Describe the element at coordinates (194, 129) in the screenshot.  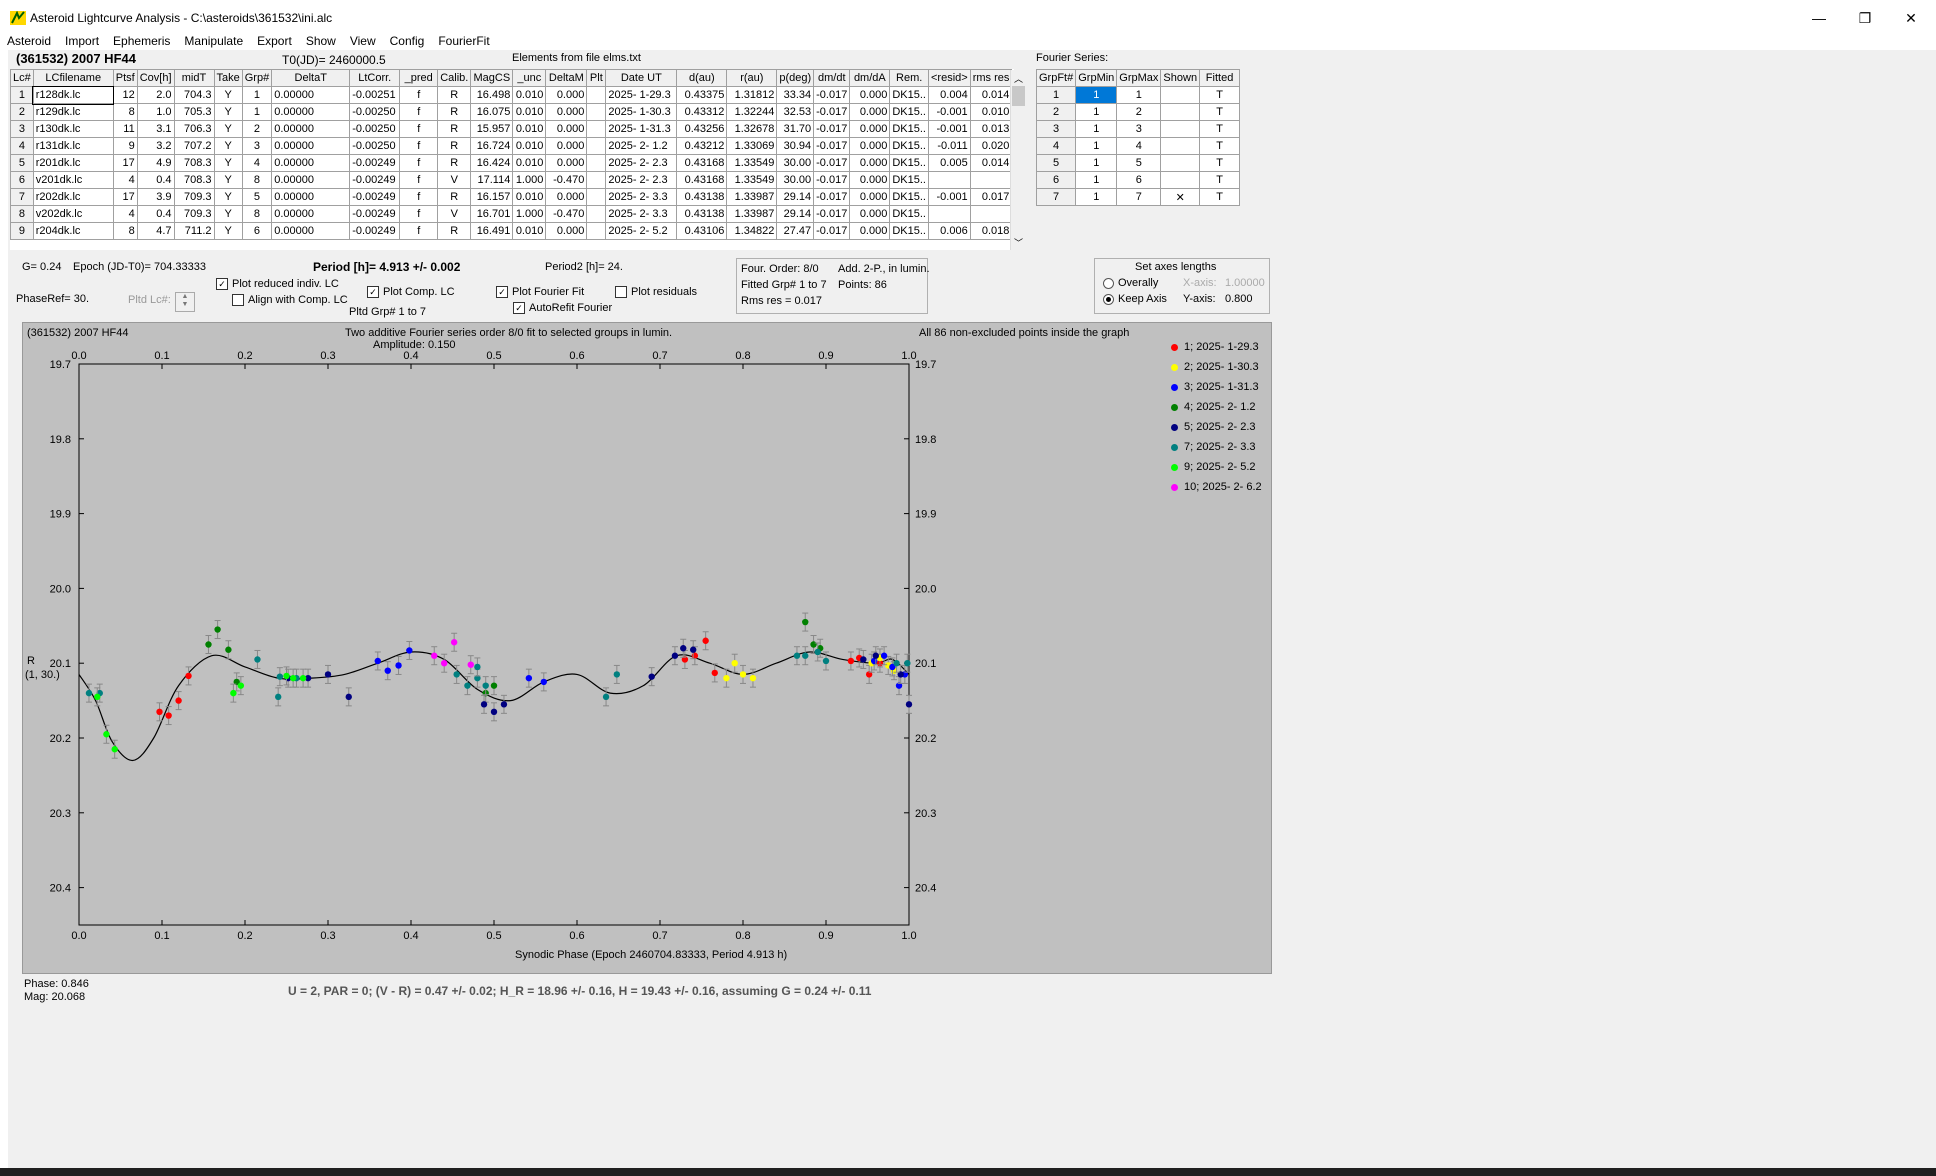
I see `table-cell: 706.3` at that location.